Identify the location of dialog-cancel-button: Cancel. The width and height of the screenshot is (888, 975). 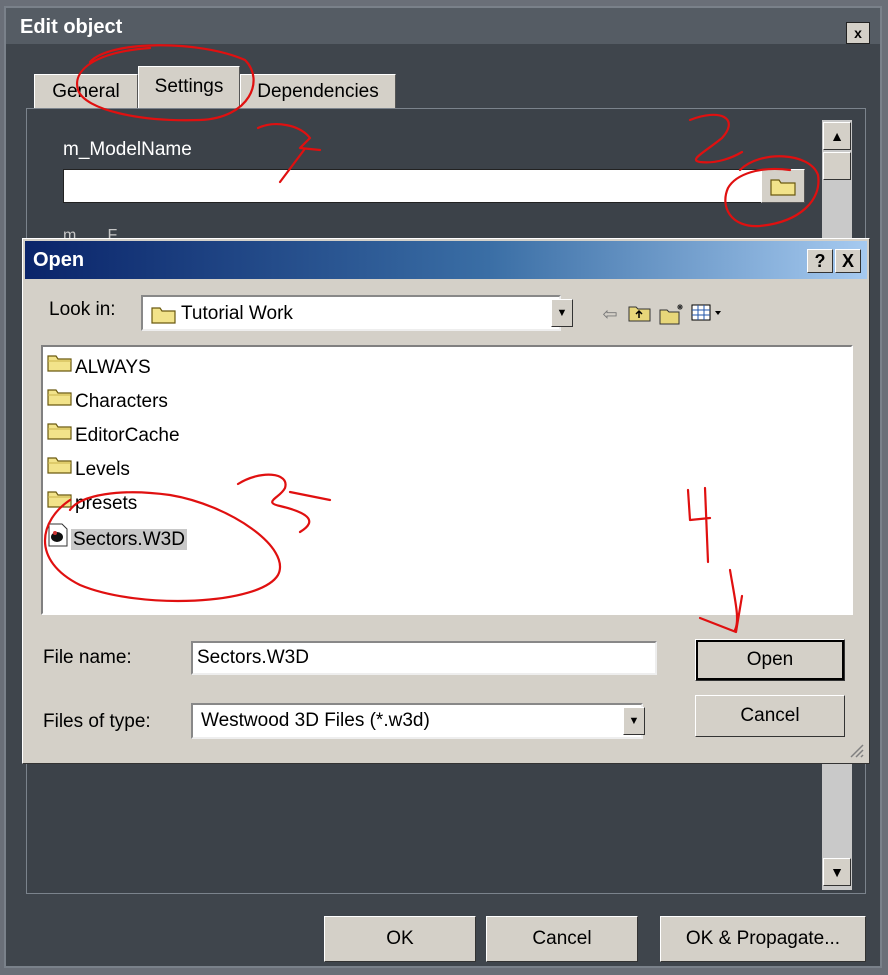
(770, 716).